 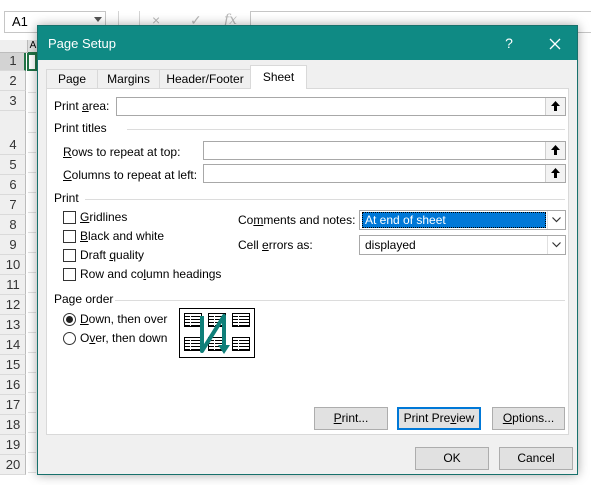 I want to click on draft-quality-checkbox, so click(x=69, y=255).